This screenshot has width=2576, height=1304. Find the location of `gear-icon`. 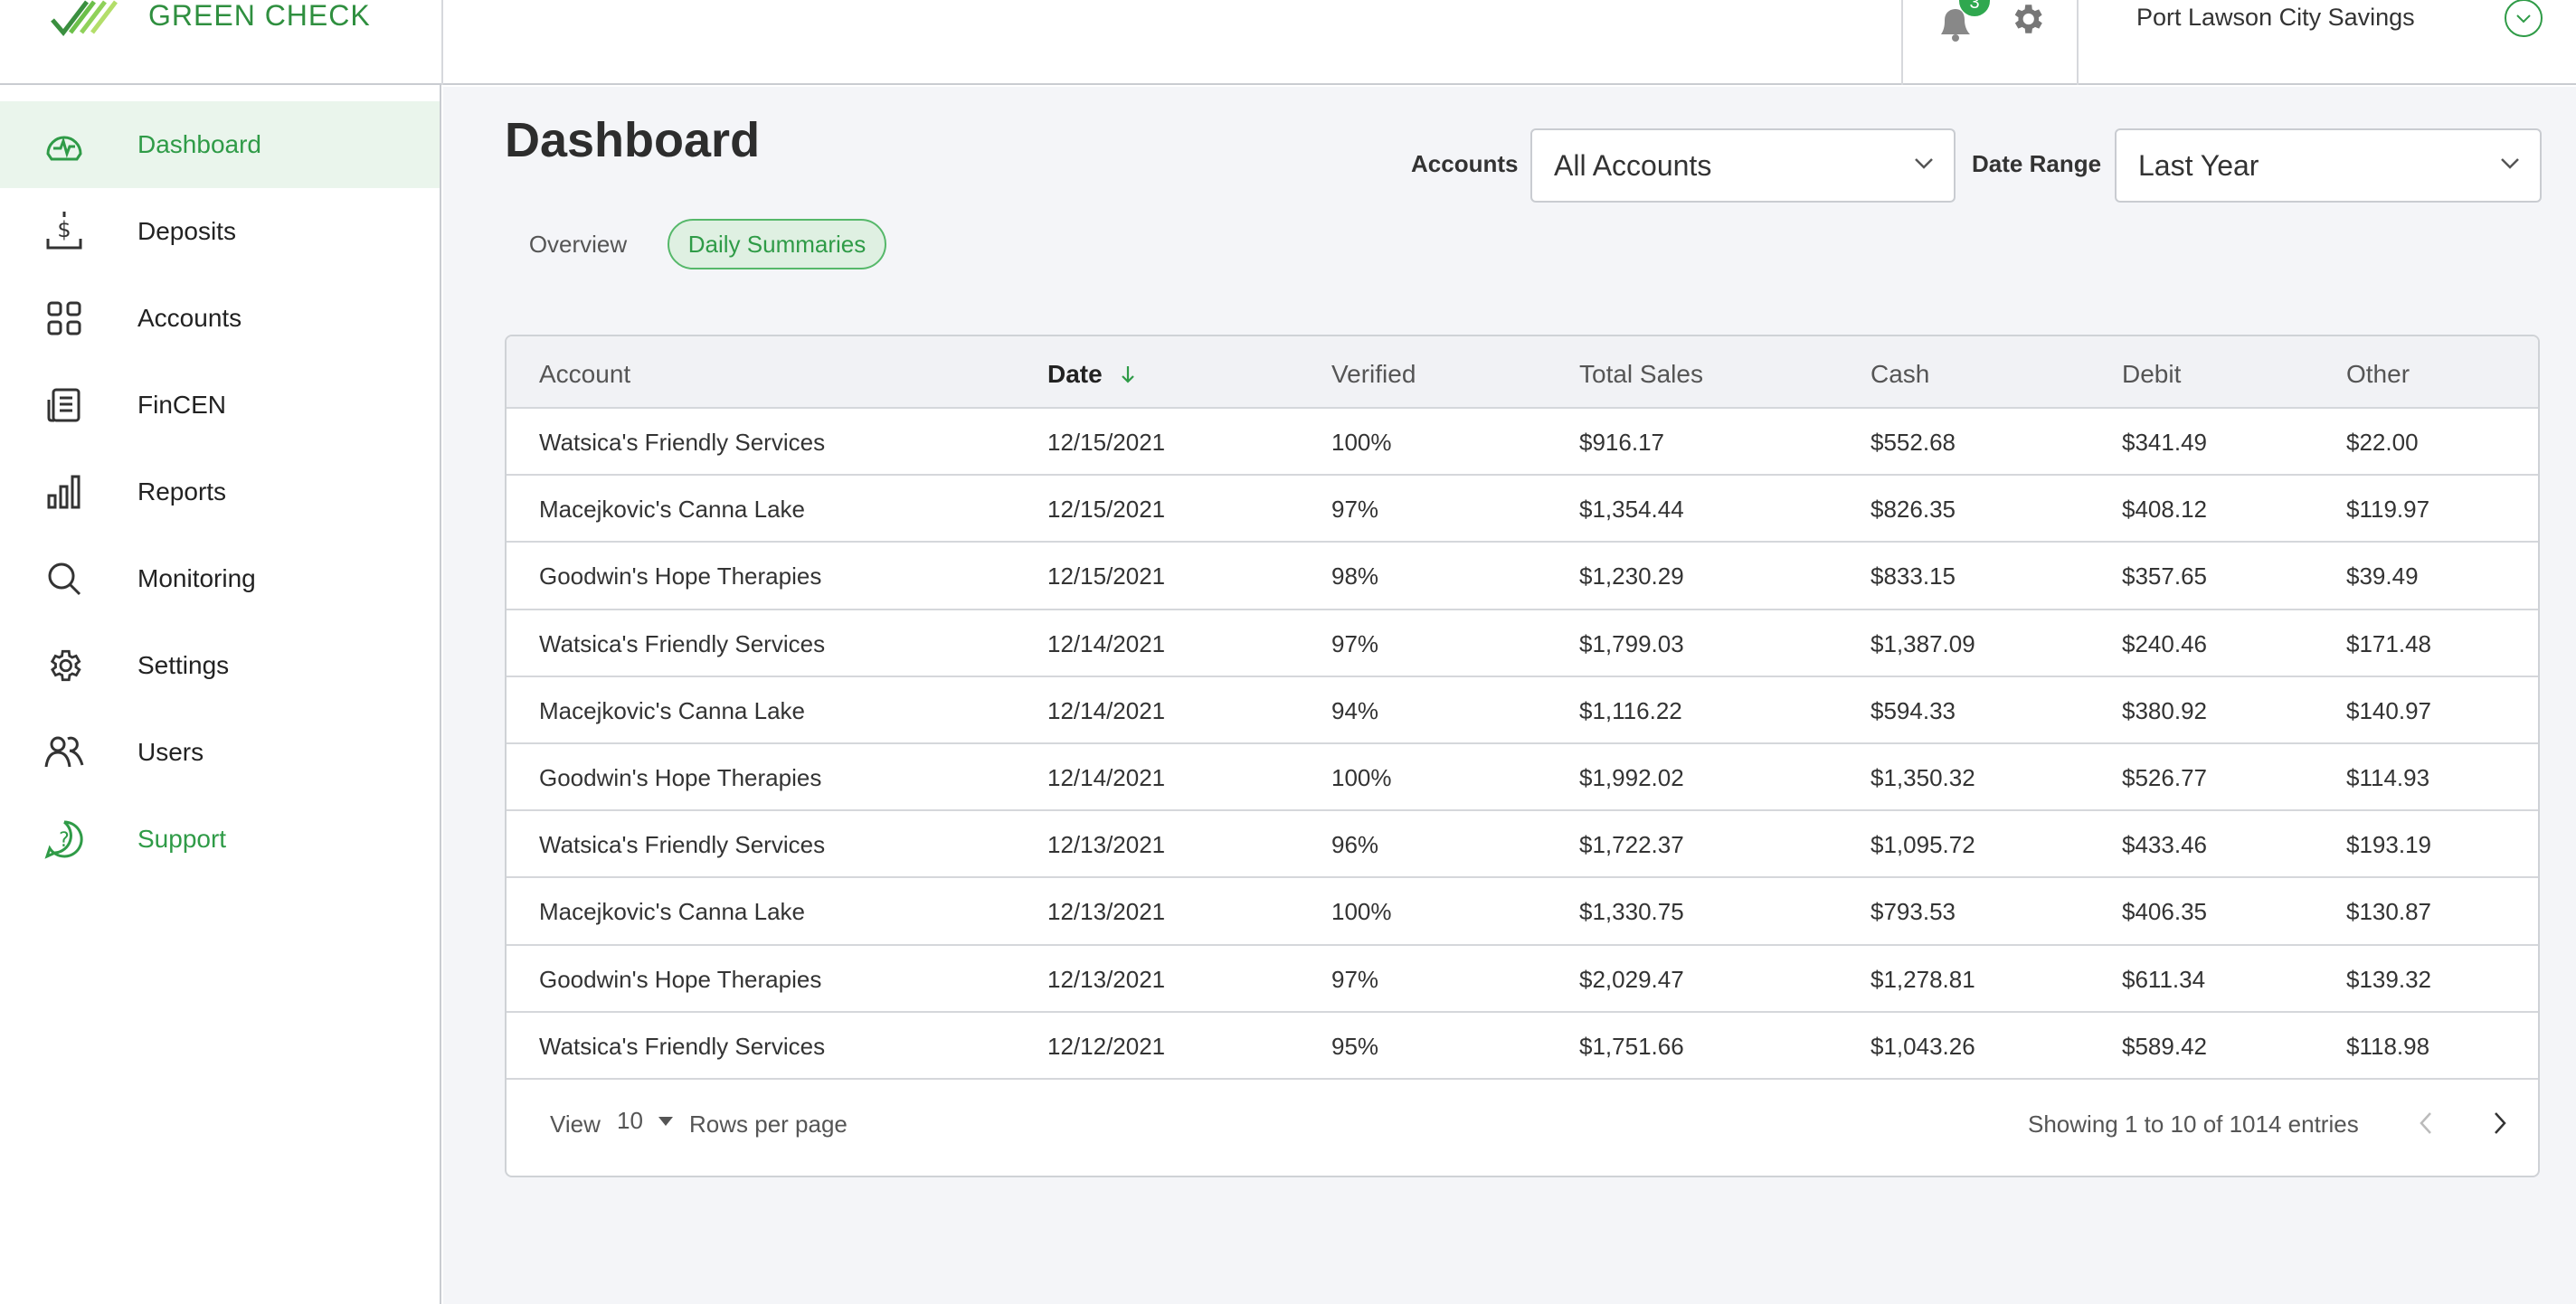

gear-icon is located at coordinates (64, 665).